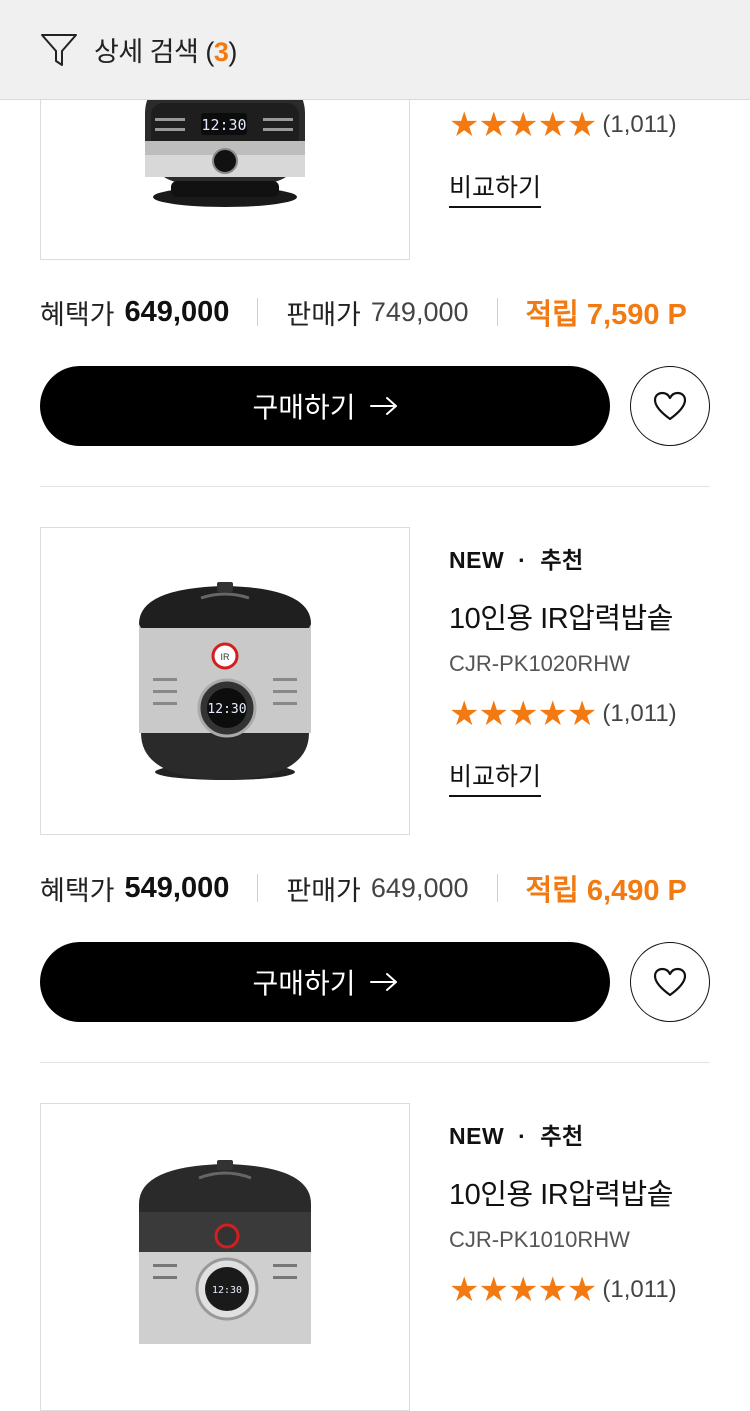 This screenshot has width=750, height=1411. Describe the element at coordinates (375, 50) in the screenshot. I see `filter-bar: 상세 검색 (3)` at that location.